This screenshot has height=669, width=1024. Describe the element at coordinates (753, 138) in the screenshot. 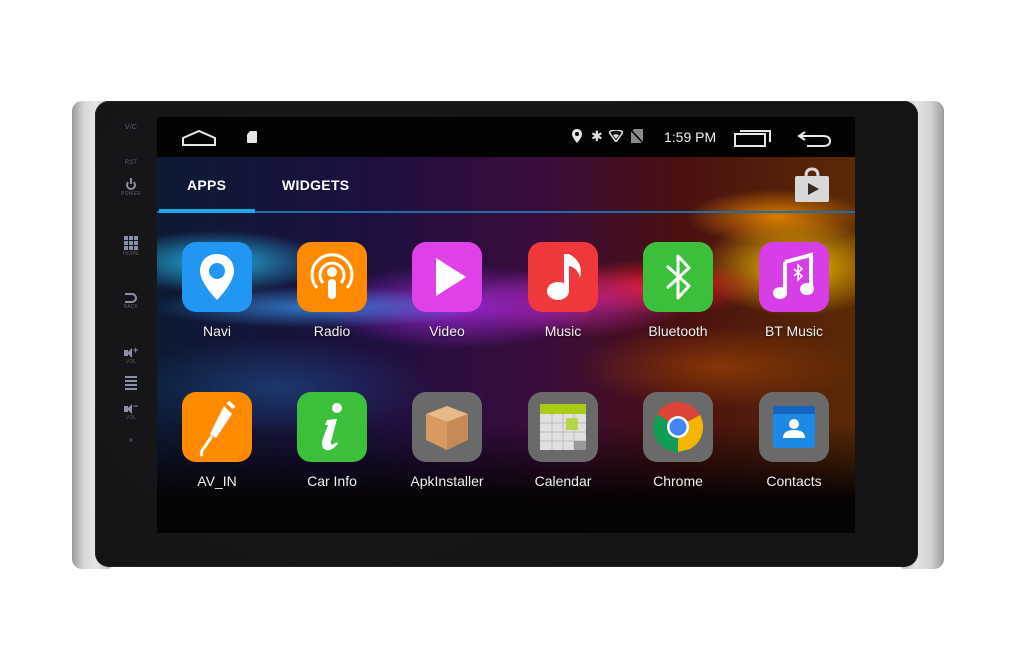

I see `recent-apps-icon` at that location.